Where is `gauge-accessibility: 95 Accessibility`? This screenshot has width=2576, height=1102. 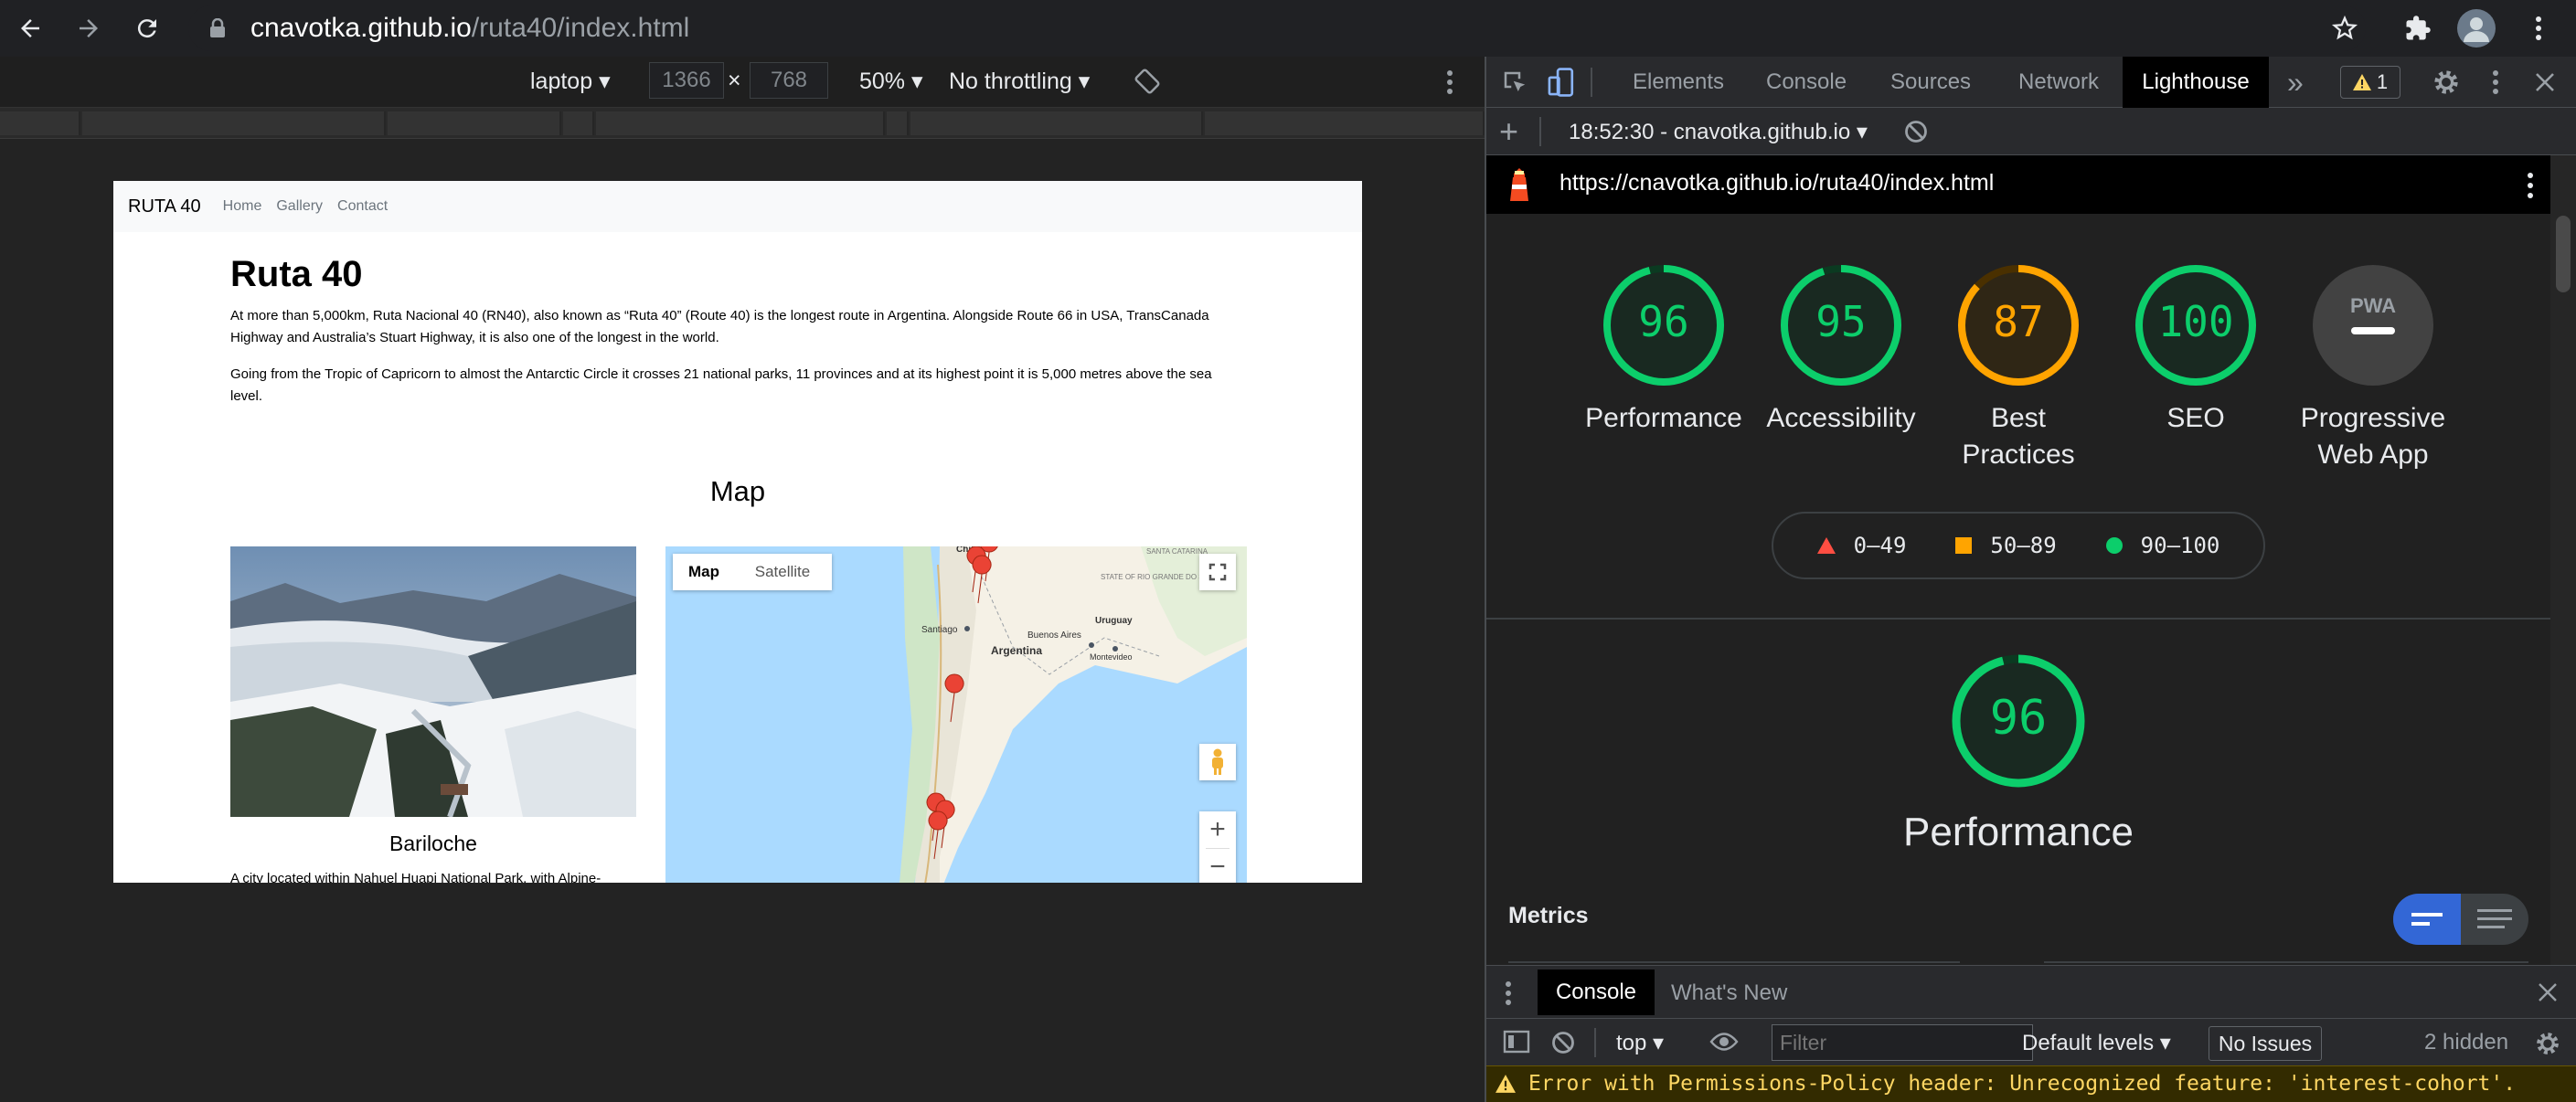
gauge-accessibility: 95 Accessibility is located at coordinates (1841, 350).